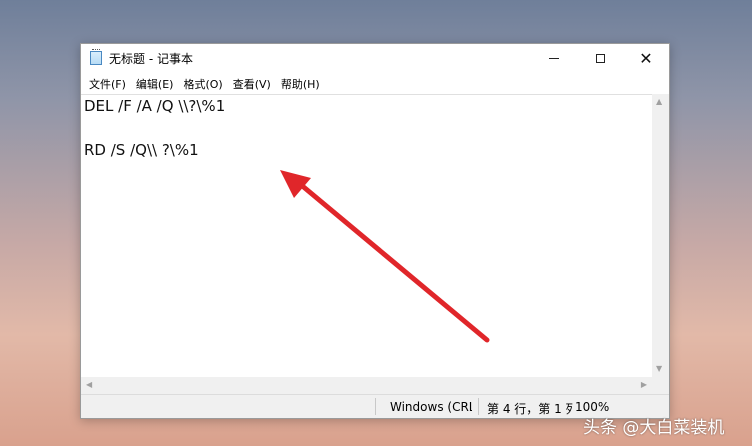  I want to click on menu-view: 查看(V), so click(253, 84).